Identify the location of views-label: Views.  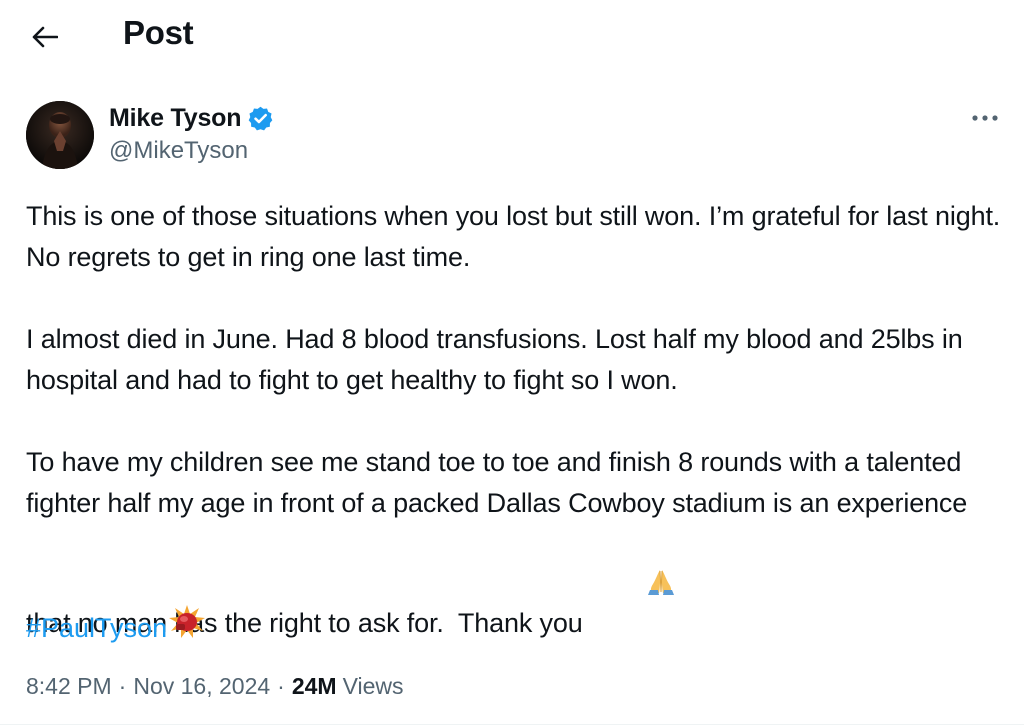
(373, 686).